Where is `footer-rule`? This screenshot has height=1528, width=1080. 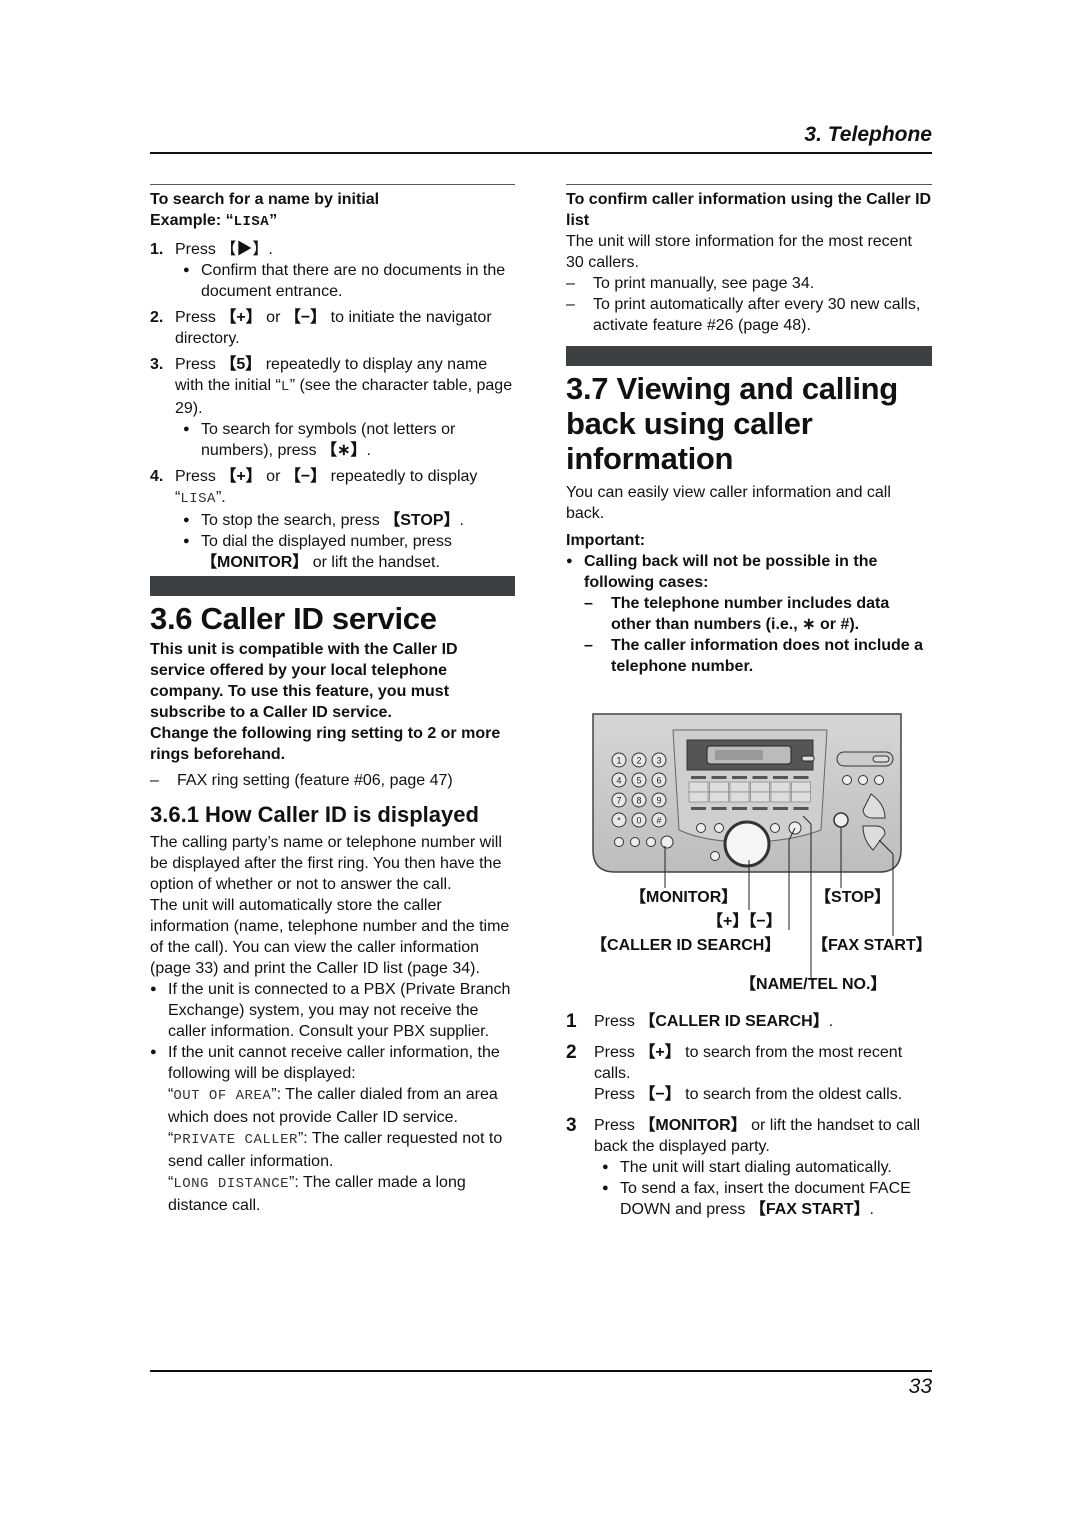 footer-rule is located at coordinates (541, 1371).